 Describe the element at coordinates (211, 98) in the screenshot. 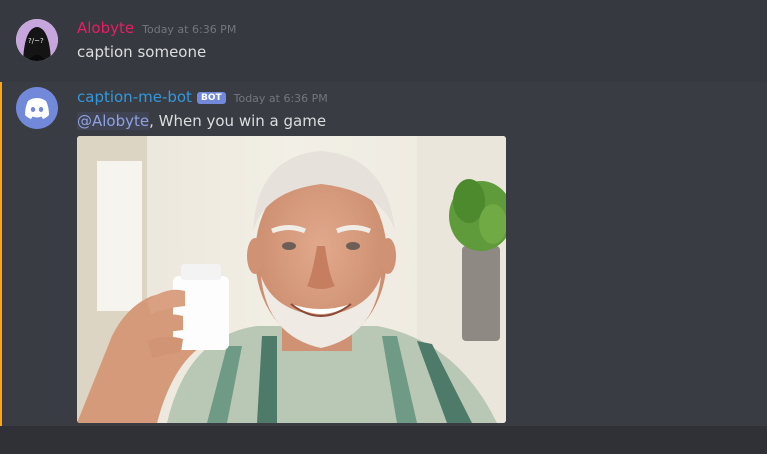

I see `bot-tag: BOT` at that location.